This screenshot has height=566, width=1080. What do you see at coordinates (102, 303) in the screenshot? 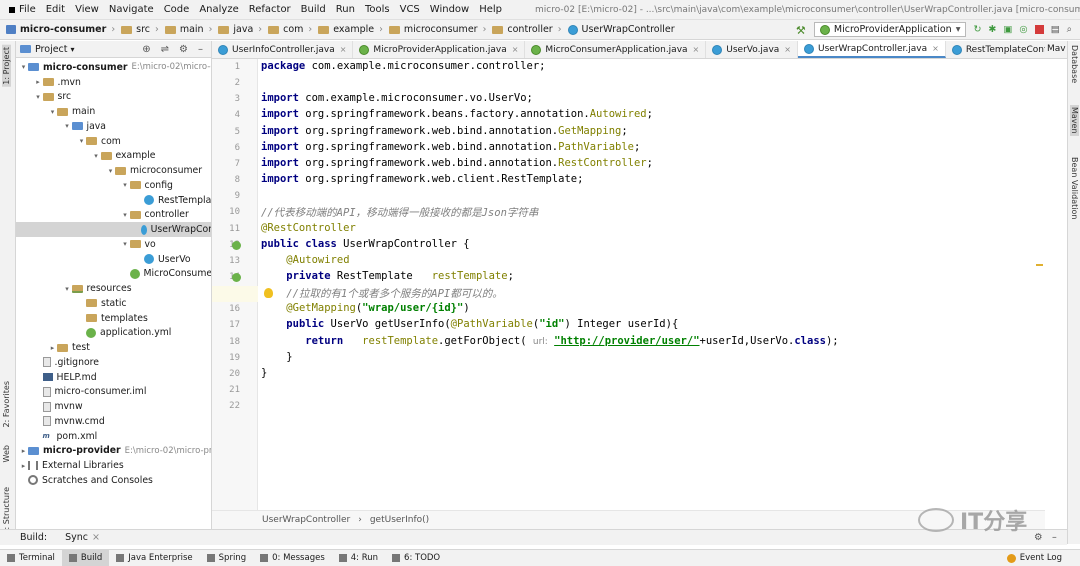
I see `tree-item: static` at bounding box center [102, 303].